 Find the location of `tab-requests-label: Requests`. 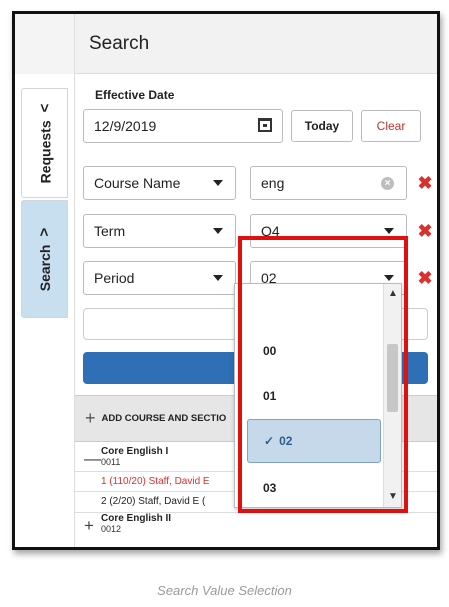

tab-requests-label: Requests is located at coordinates (44, 151).